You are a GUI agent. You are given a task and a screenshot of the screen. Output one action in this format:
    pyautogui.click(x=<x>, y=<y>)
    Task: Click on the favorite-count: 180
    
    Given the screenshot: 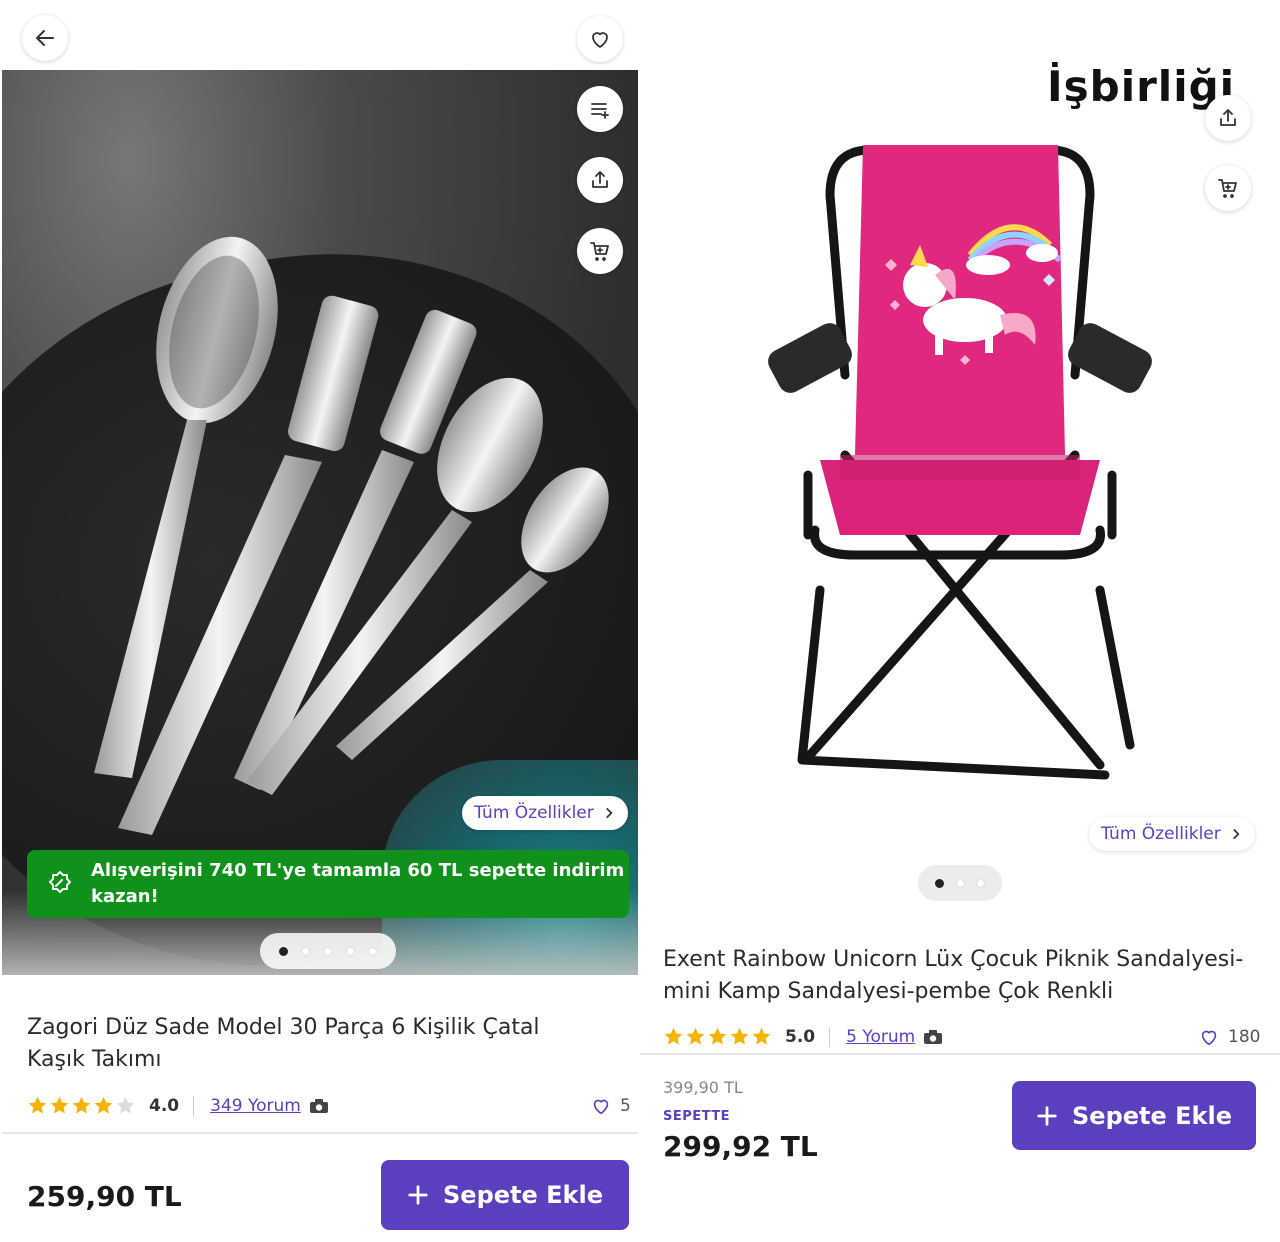 What is the action you would take?
    pyautogui.click(x=1229, y=1037)
    